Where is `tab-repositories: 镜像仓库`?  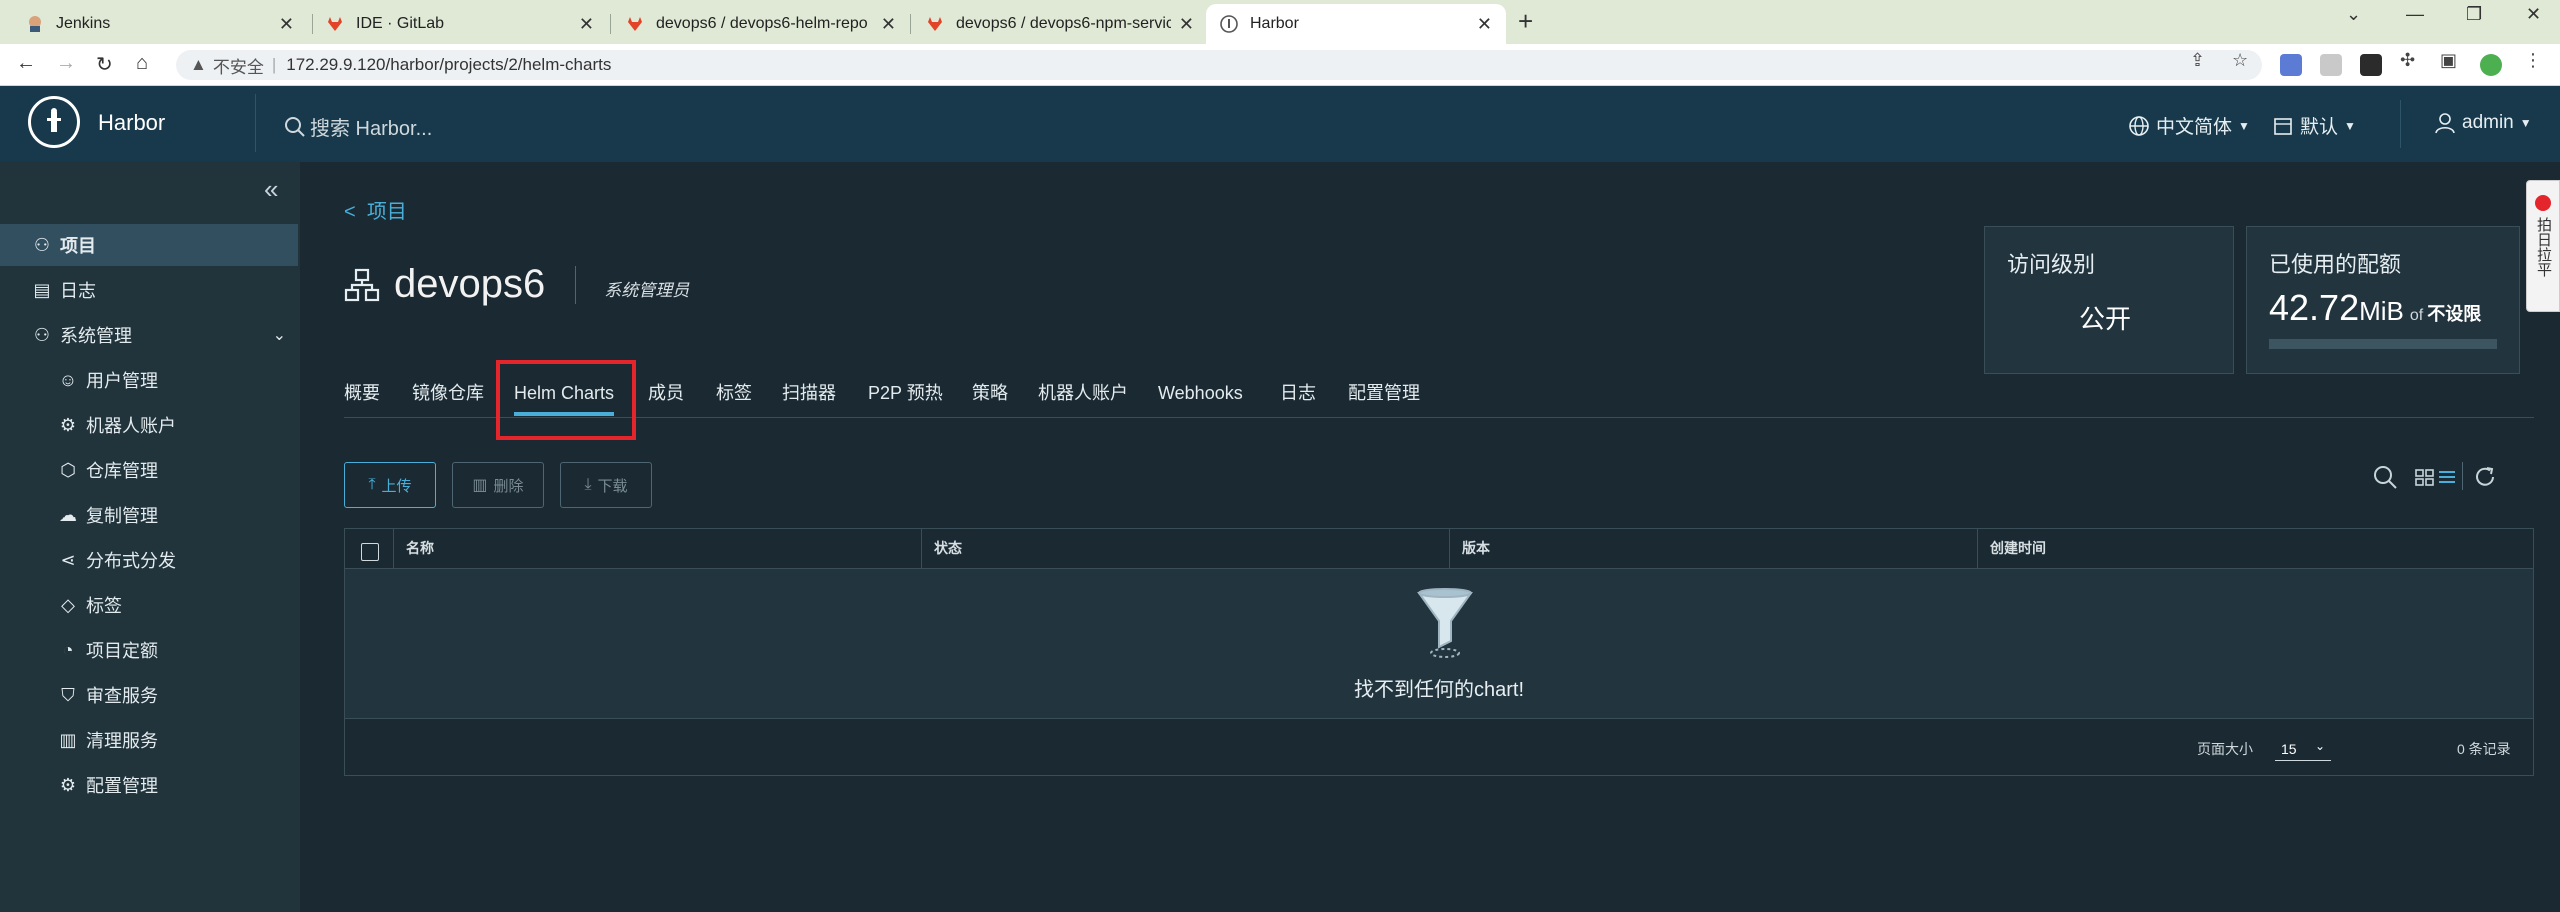
tab-repositories: 镜像仓库 is located at coordinates (448, 398).